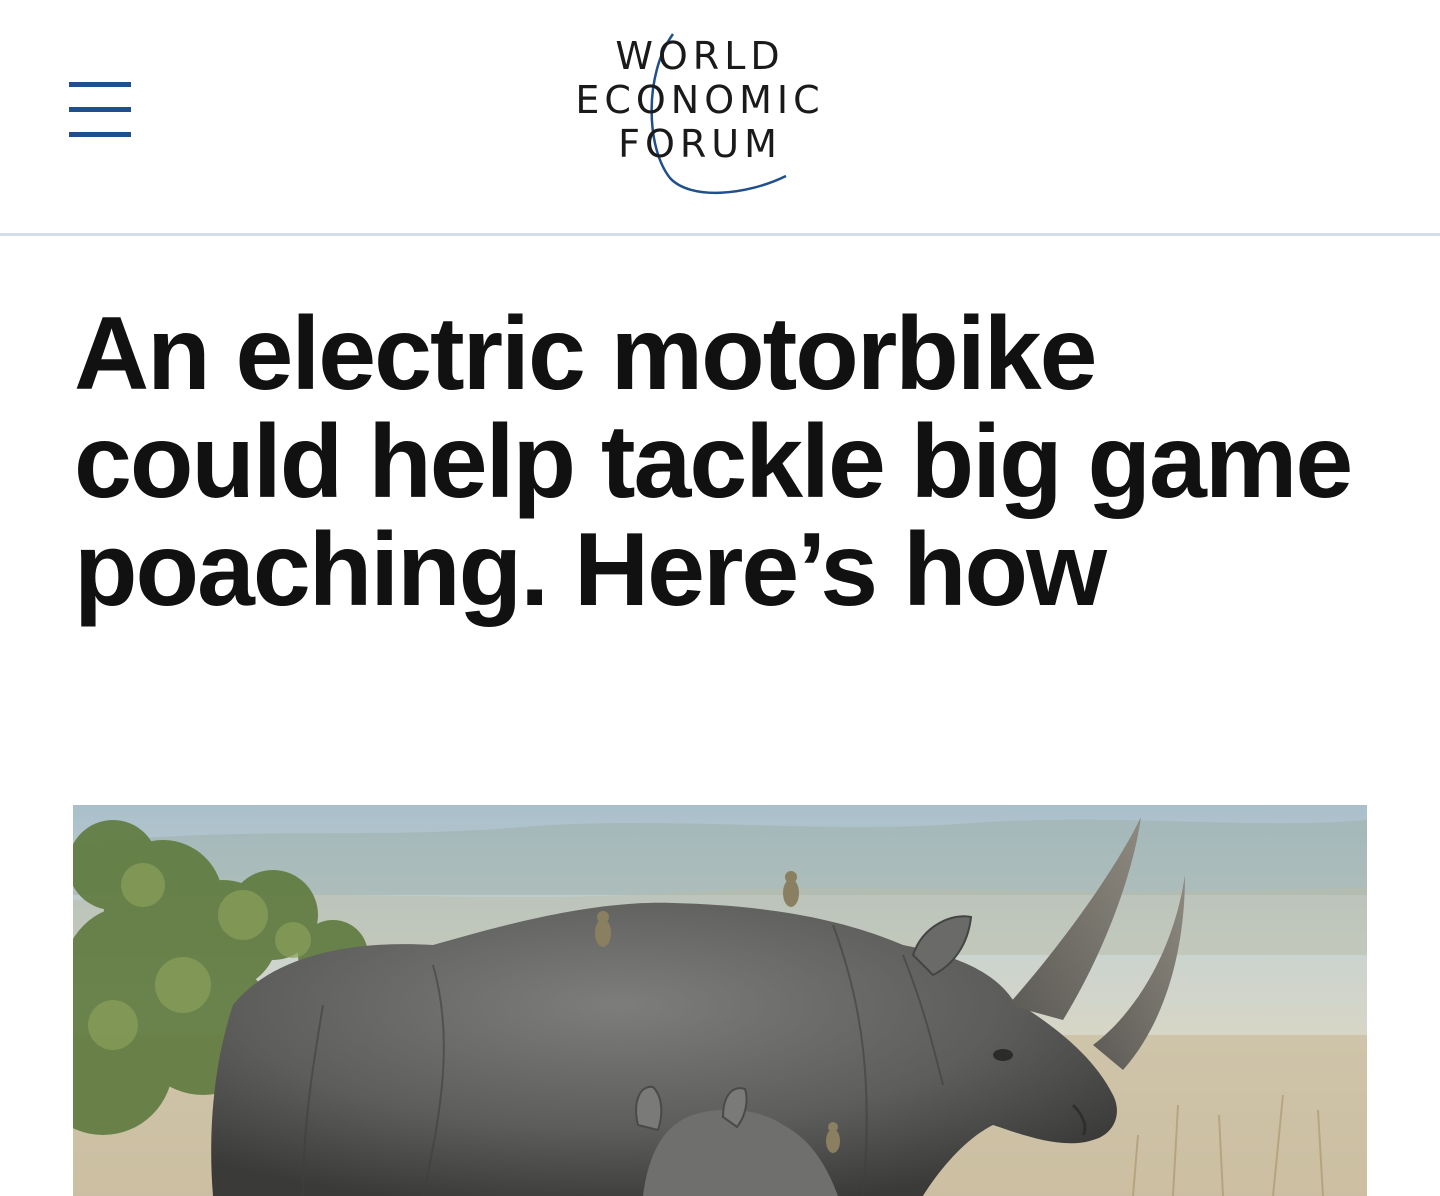 This screenshot has height=1196, width=1440. I want to click on menu-button, so click(100, 111).